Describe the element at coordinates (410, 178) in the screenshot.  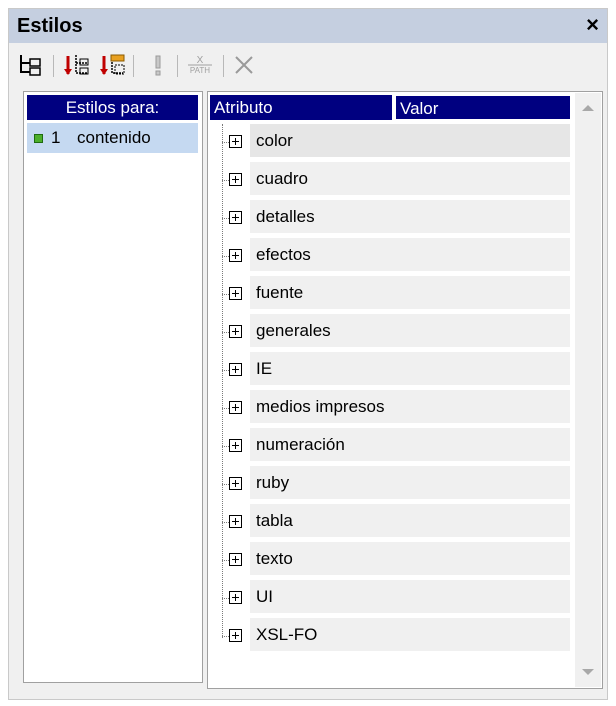
I see `attribute-group-label: cuadro` at that location.